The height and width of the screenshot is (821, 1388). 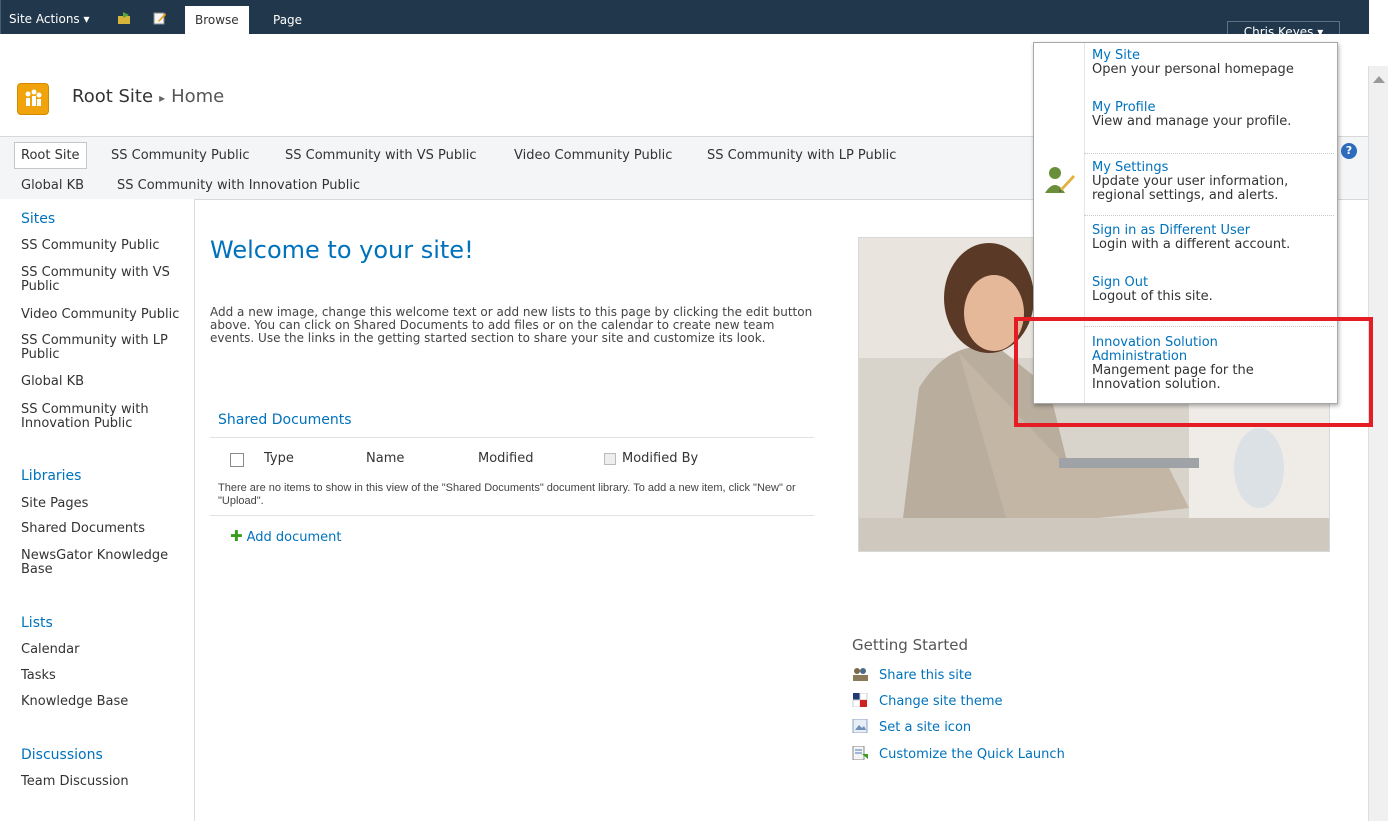 What do you see at coordinates (106, 315) in the screenshot?
I see `ql-item-site: Video Community Public` at bounding box center [106, 315].